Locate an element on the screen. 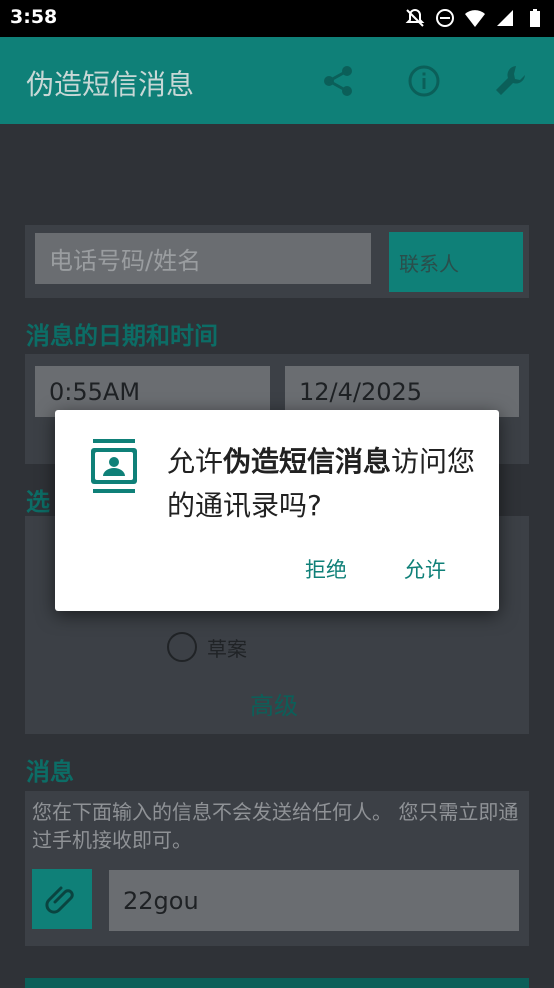 This screenshot has width=554, height=988. contacts-icon is located at coordinates (114, 468).